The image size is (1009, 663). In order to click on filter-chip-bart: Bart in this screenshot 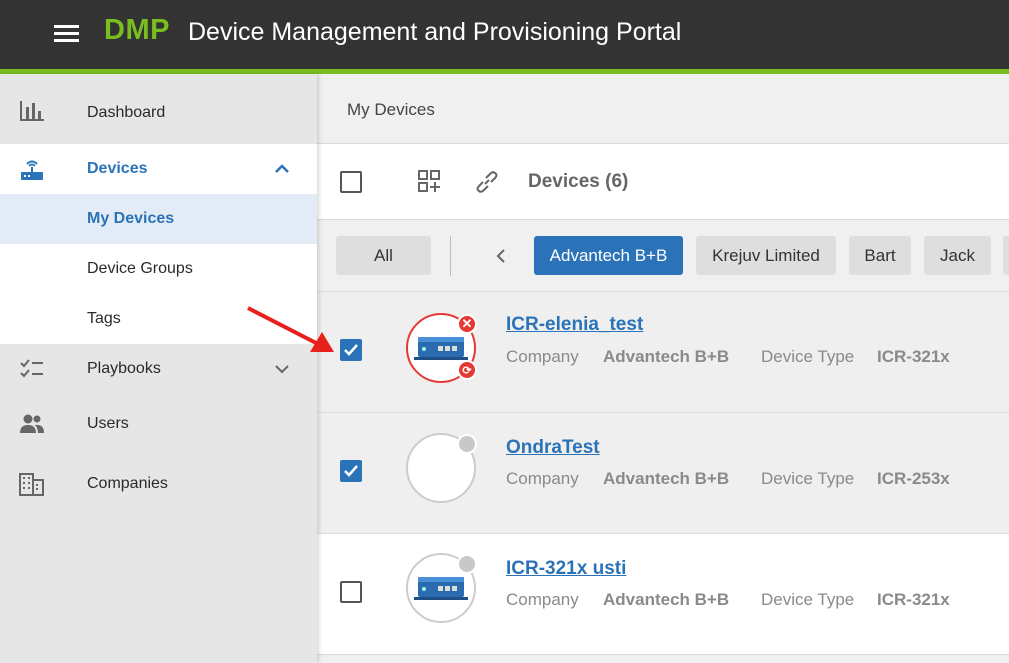, I will do `click(880, 255)`.